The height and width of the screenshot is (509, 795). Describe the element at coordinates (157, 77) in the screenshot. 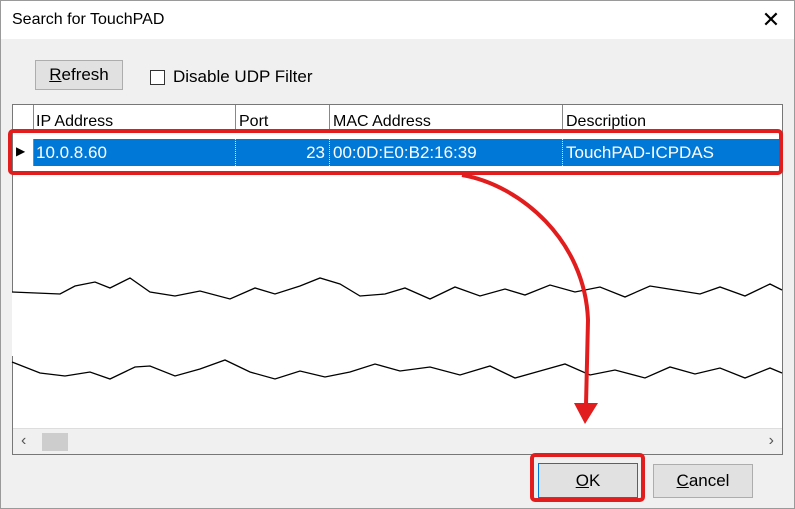

I see `disable-udp-checkbox` at that location.